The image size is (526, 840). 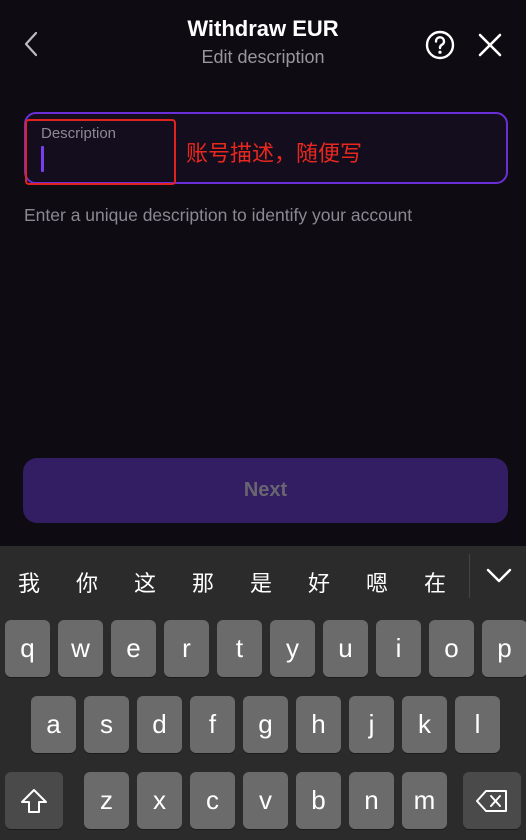 I want to click on key-i: i, so click(x=398, y=648).